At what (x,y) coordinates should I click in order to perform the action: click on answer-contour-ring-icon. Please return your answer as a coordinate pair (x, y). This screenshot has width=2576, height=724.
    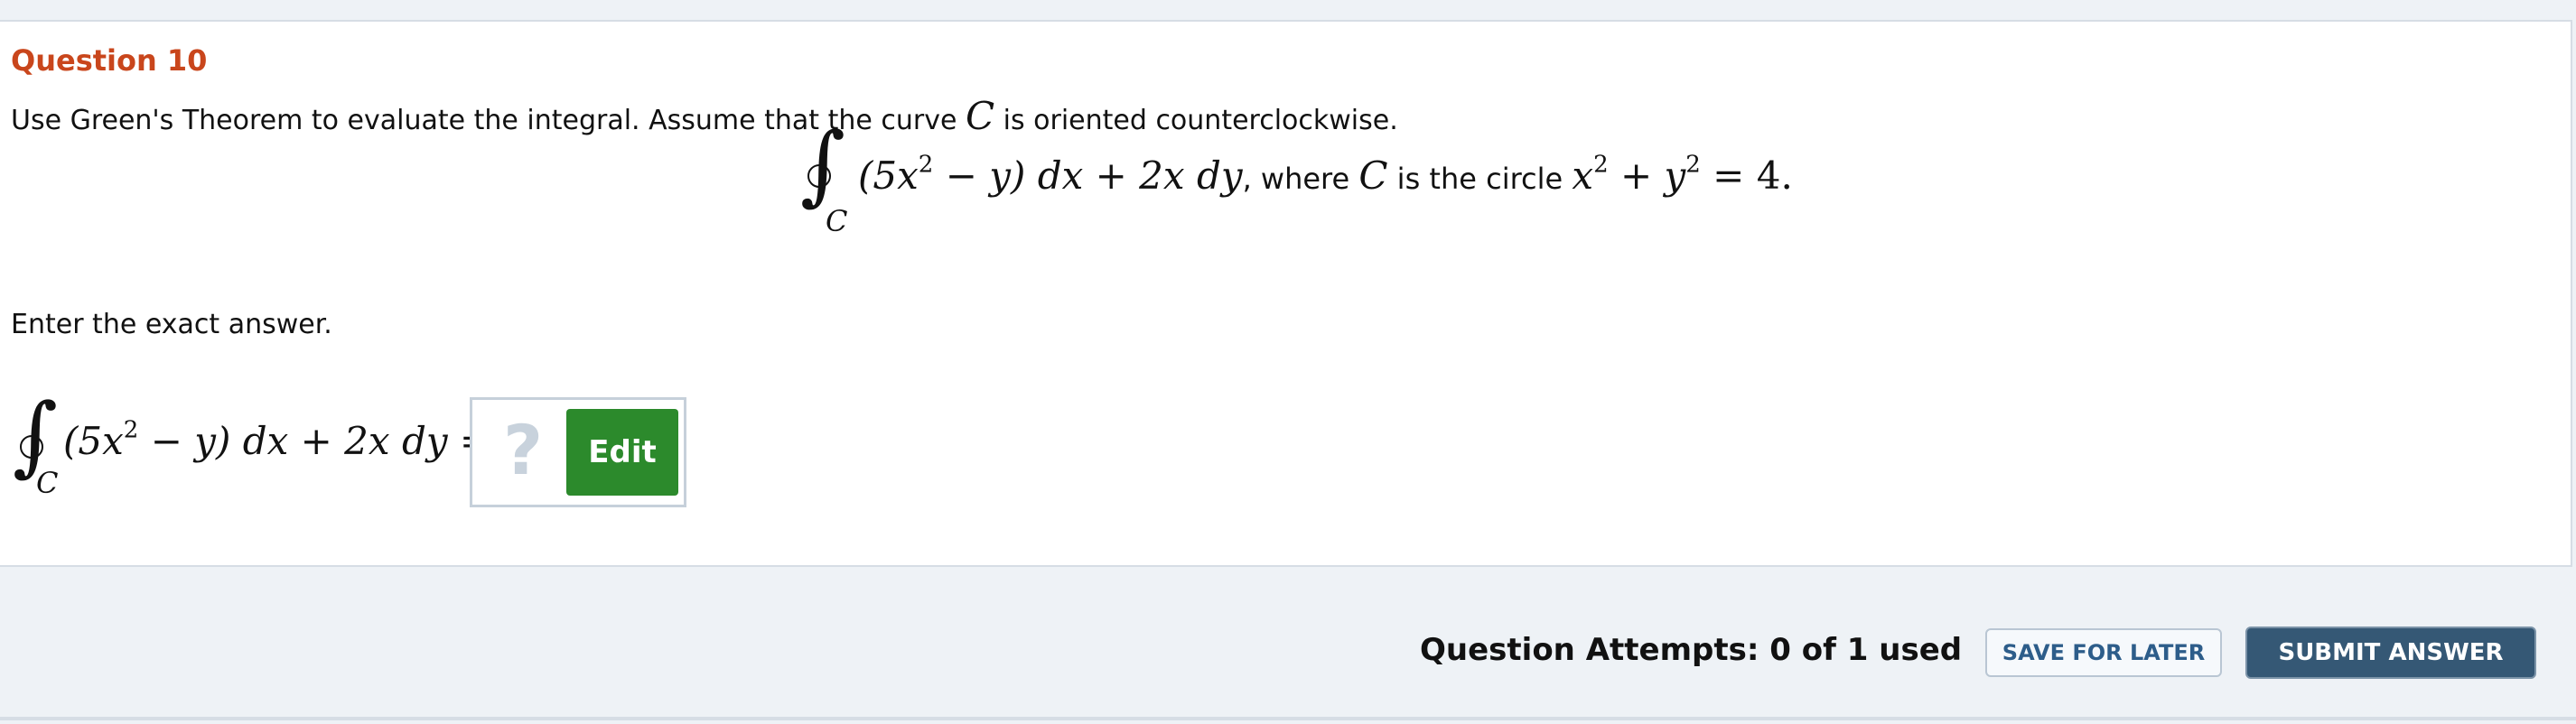
    Looking at the image, I should click on (31, 447).